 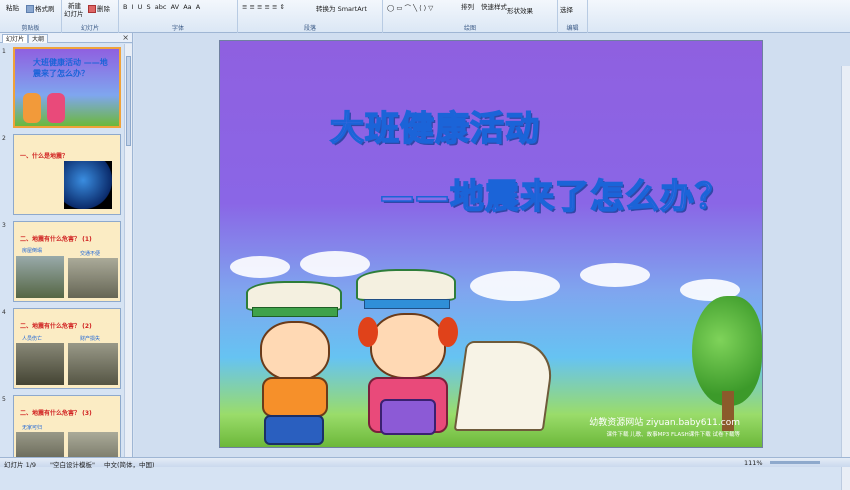 What do you see at coordinates (40, 364) in the screenshot?
I see `casualty-photo` at bounding box center [40, 364].